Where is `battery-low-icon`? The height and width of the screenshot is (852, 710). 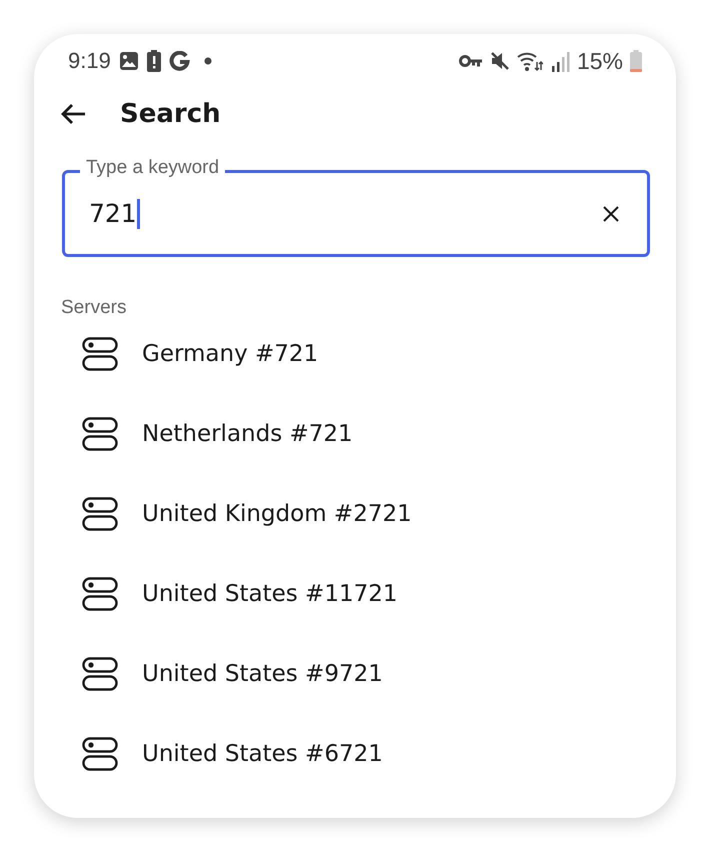 battery-low-icon is located at coordinates (636, 61).